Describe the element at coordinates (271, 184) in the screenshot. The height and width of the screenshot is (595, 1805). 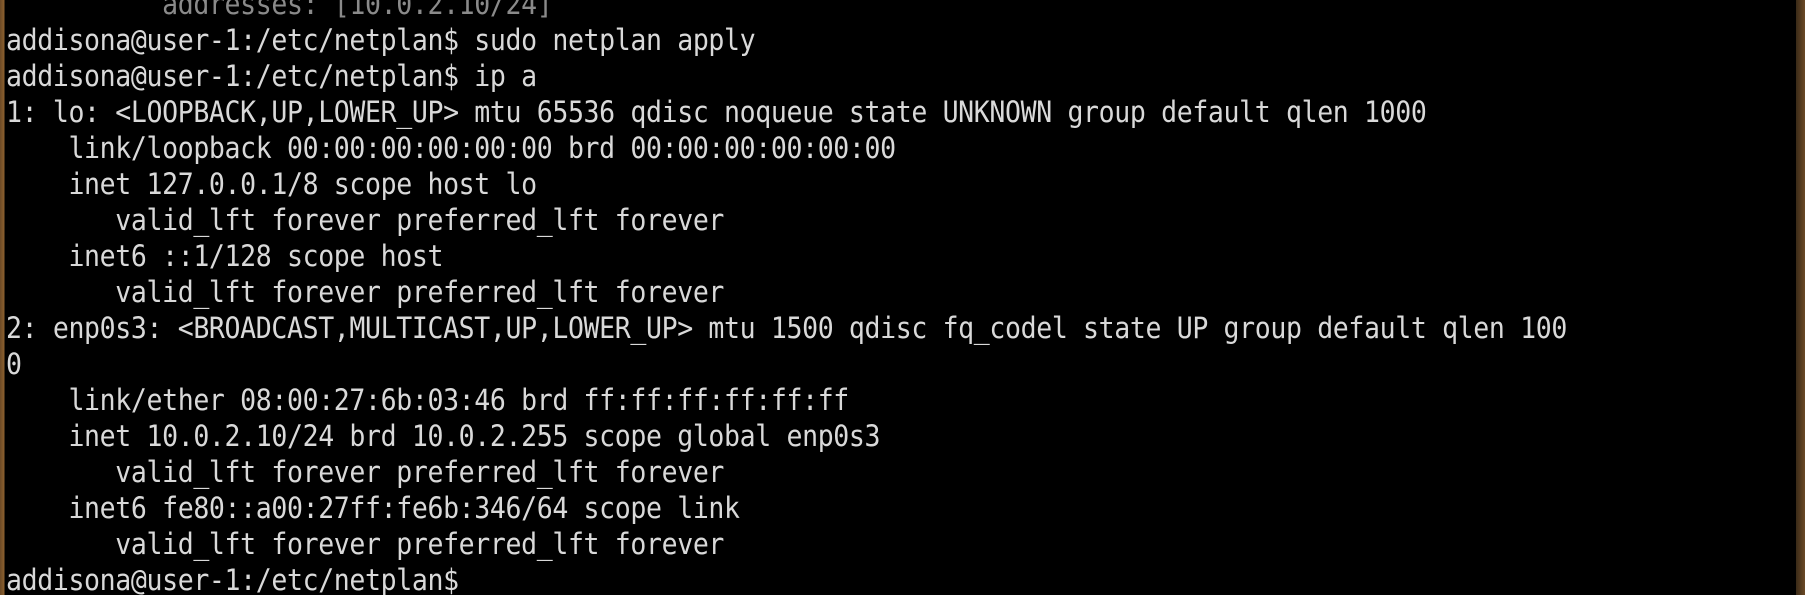
I see `terminal-line-output: inet 127.0.0.1/8 scope host lo` at that location.